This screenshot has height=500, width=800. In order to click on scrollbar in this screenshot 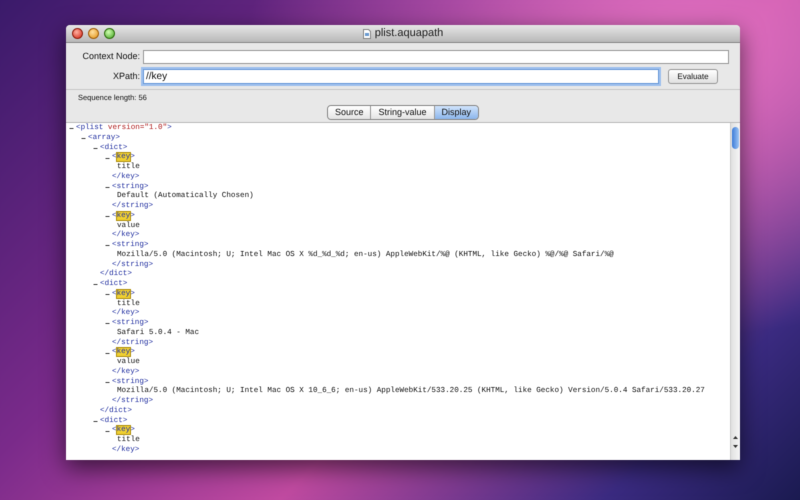, I will do `click(735, 291)`.